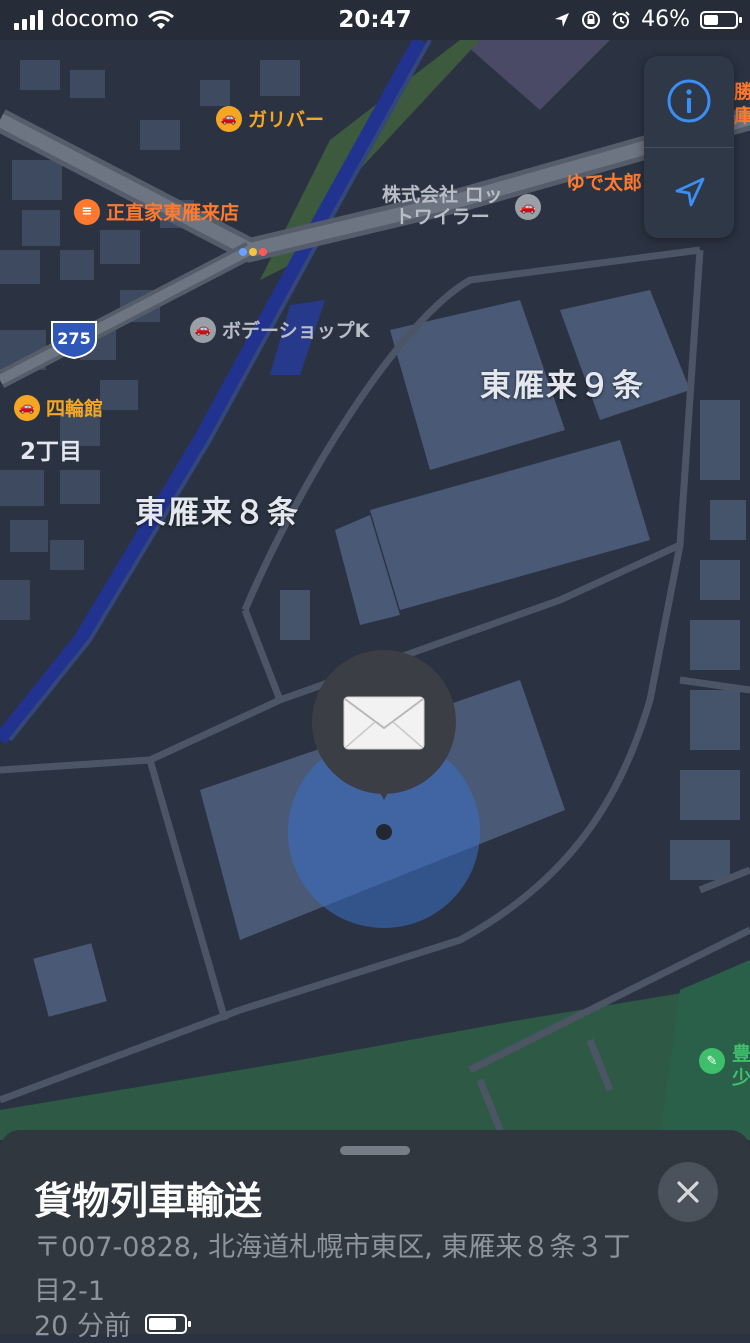 The width and height of the screenshot is (750, 1343). Describe the element at coordinates (712, 1061) in the screenshot. I see `park-icon: ✎` at that location.